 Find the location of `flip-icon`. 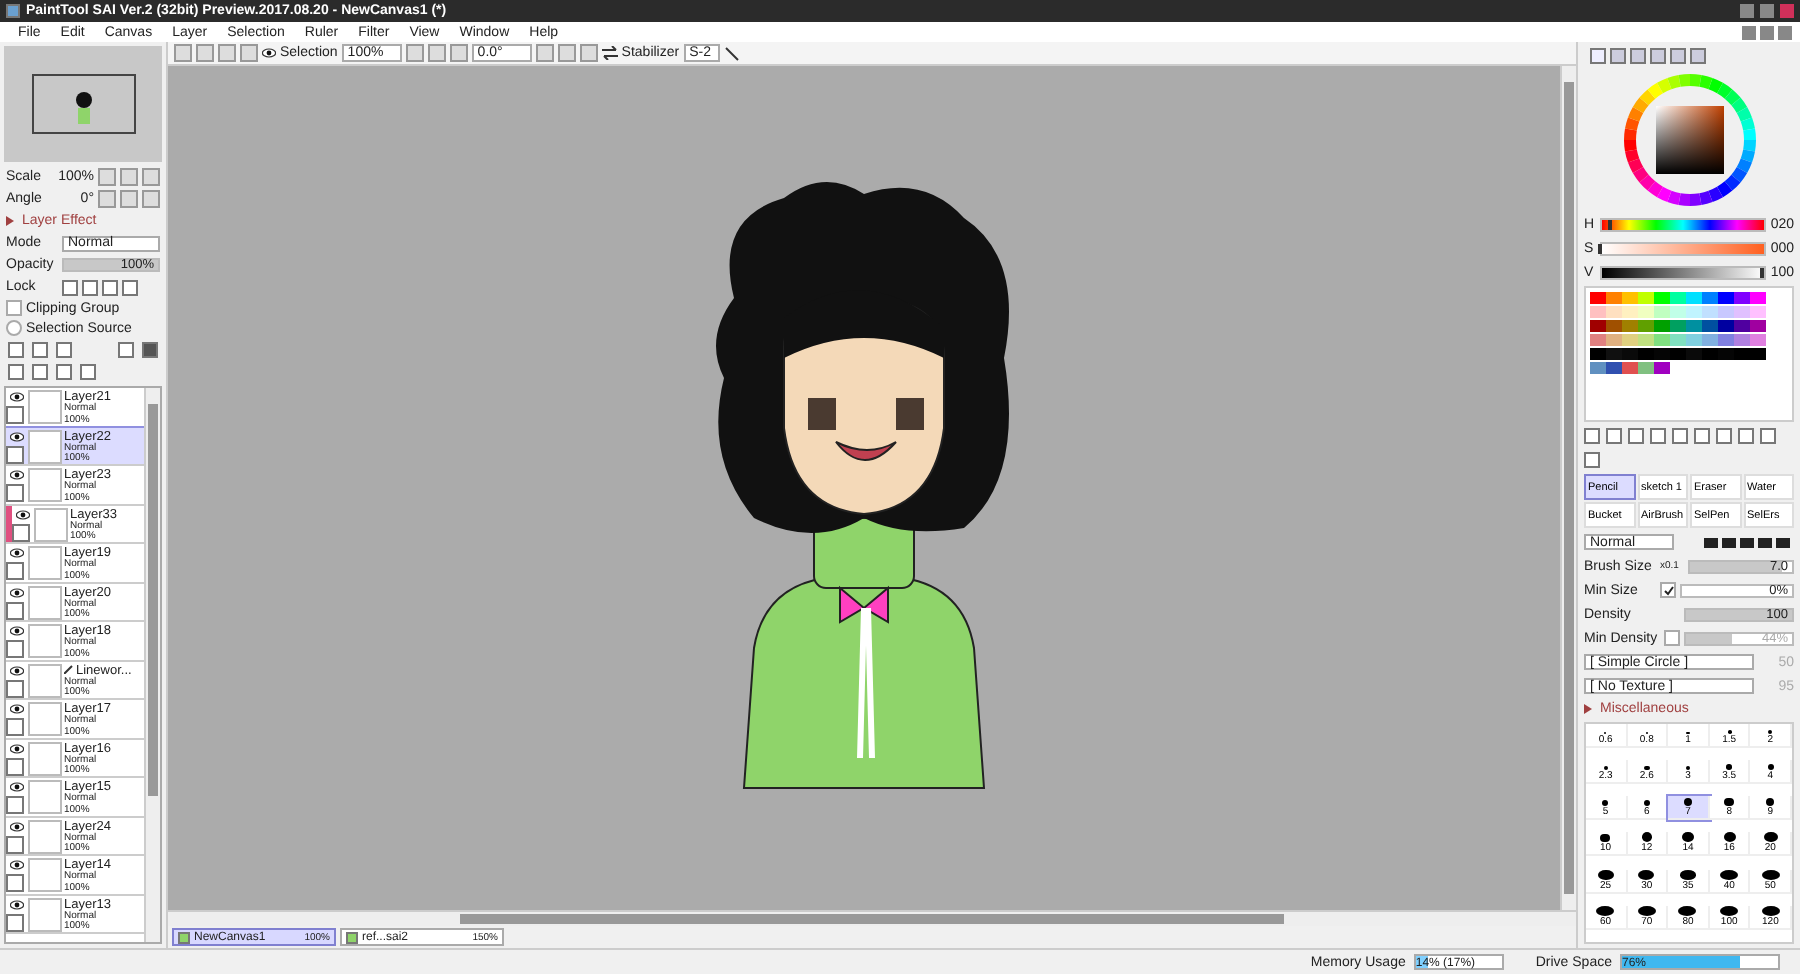

flip-icon is located at coordinates (609, 53).